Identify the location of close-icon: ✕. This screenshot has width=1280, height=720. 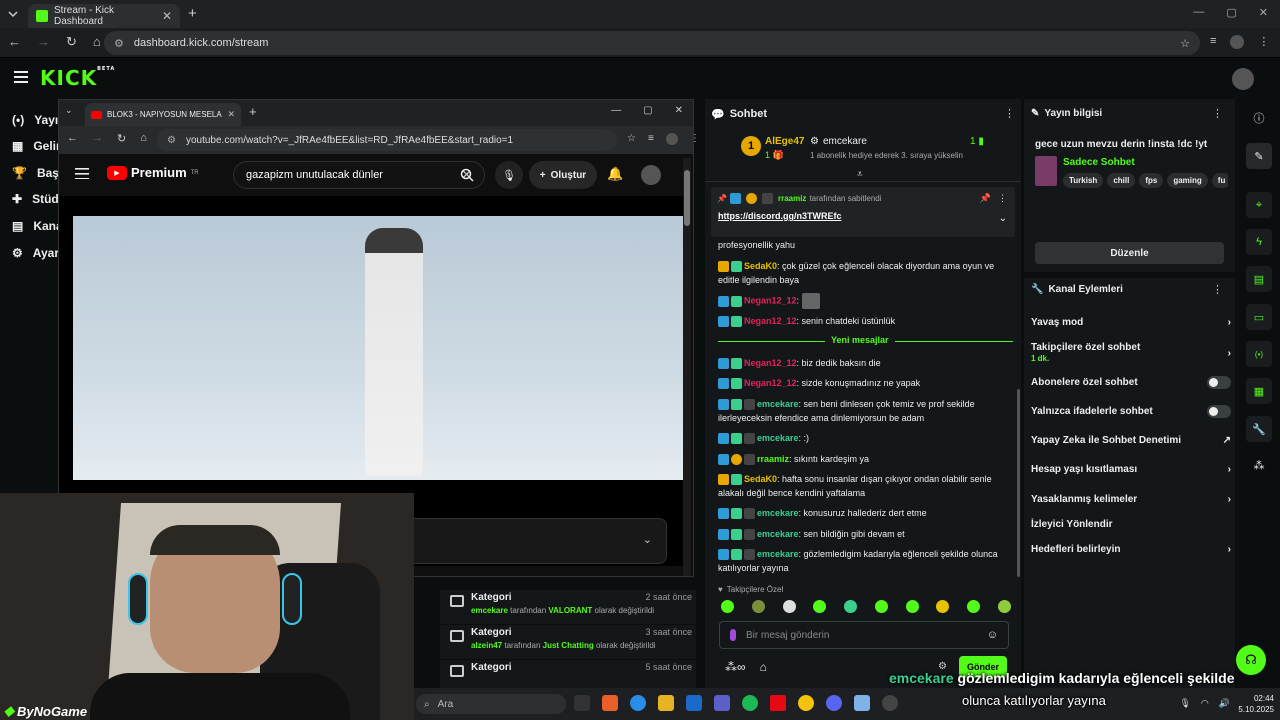
(167, 16).